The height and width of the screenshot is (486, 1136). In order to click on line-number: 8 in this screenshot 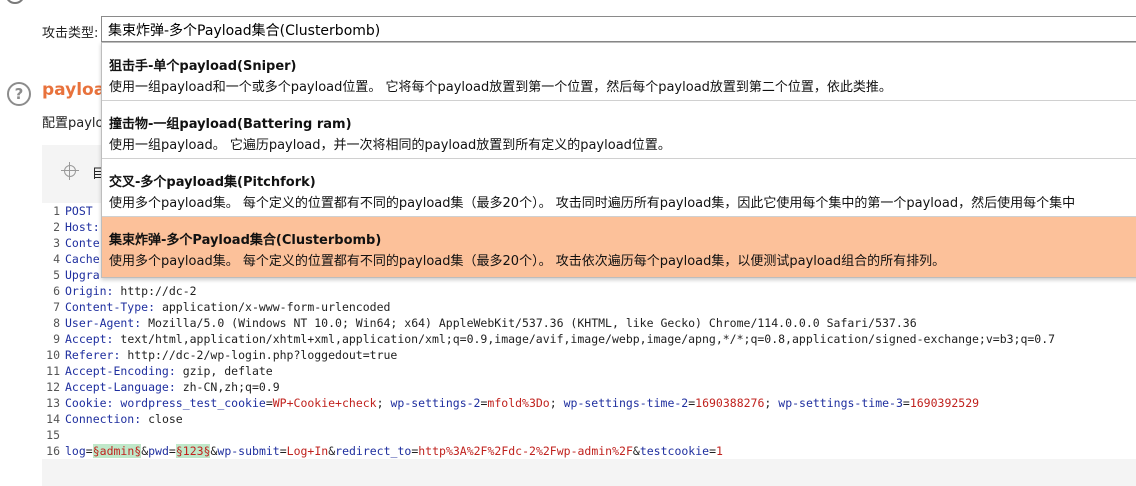, I will do `click(56, 323)`.